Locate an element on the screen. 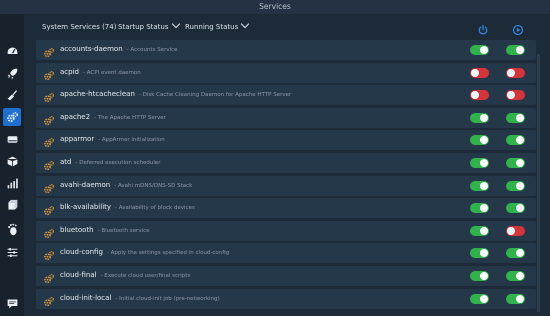  service-name-wrap: avahi-daemon - Avahi mDNS/DNS-SD Stack is located at coordinates (126, 185).